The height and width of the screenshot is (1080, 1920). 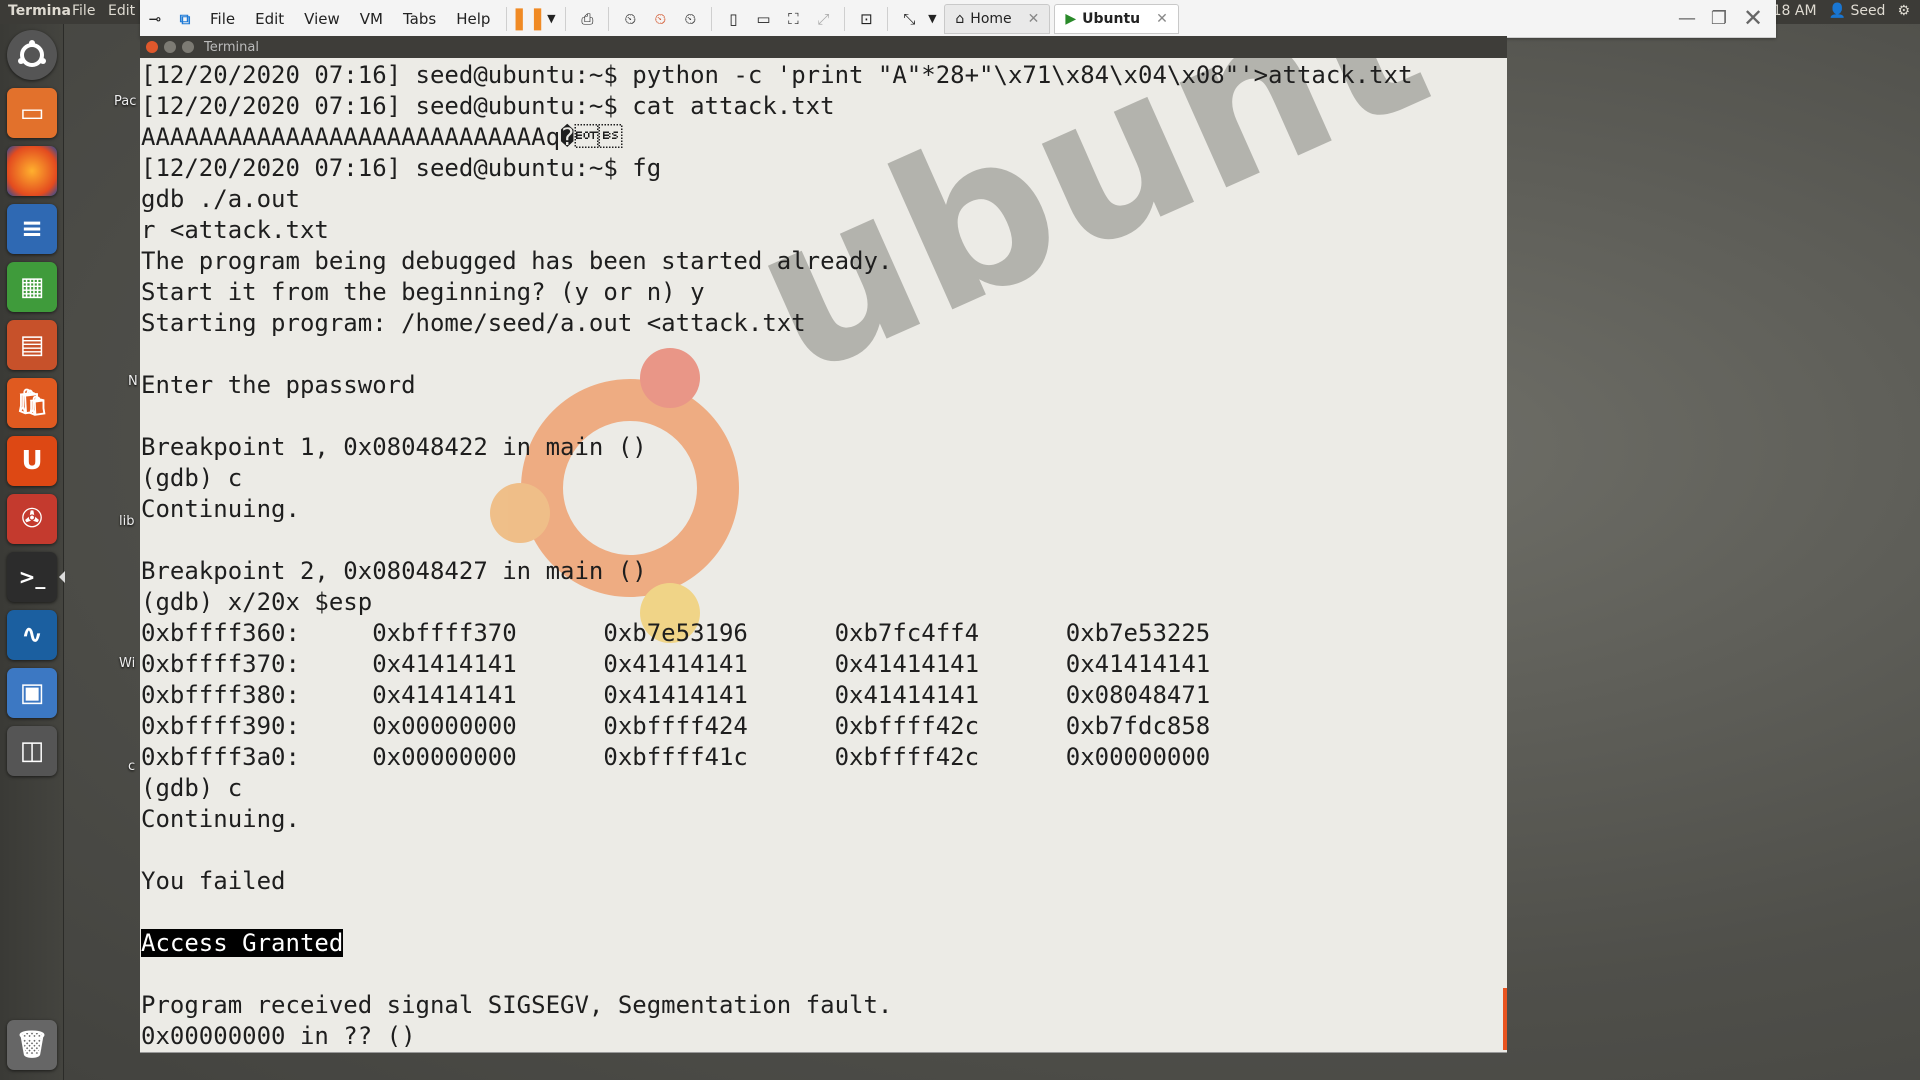 I want to click on terminal-line: Breakpoint 2, 0x08048427 in main (), so click(x=777, y=571).